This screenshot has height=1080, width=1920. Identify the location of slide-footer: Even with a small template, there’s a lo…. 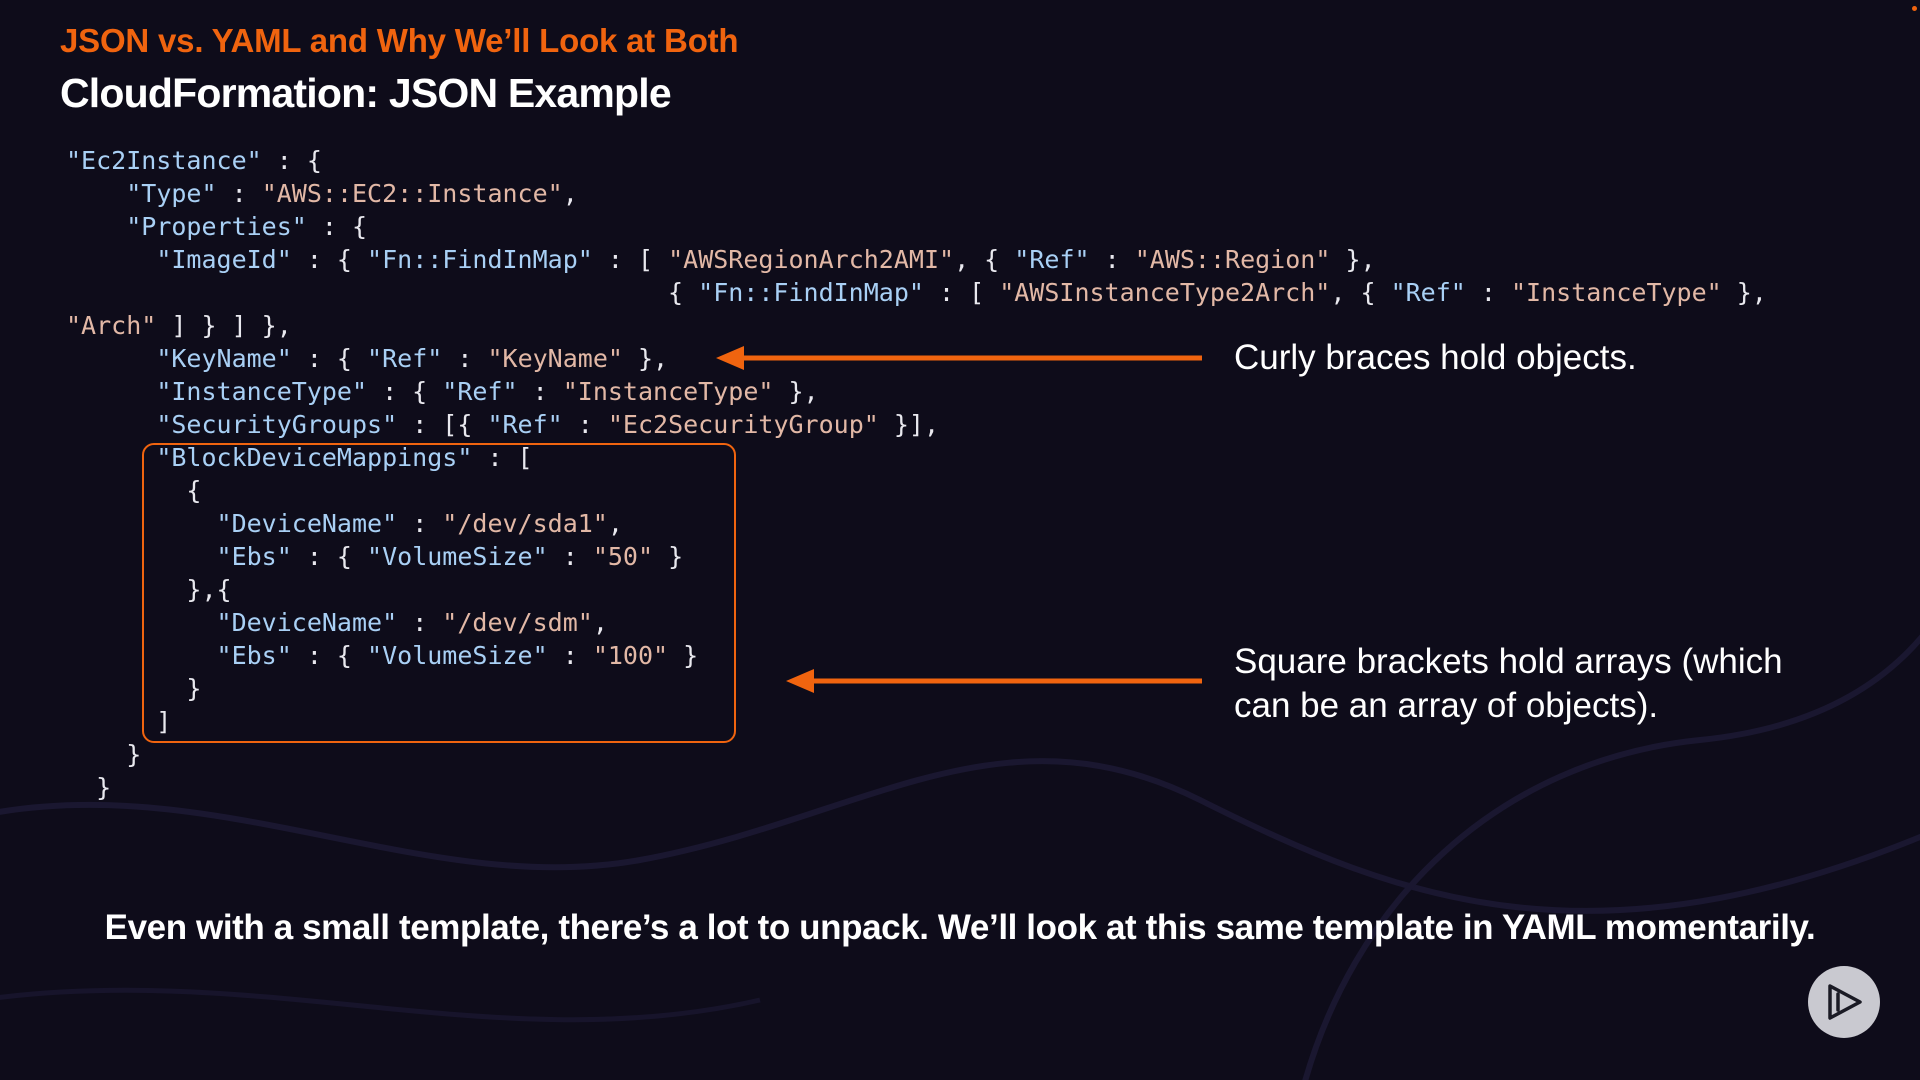
(960, 927).